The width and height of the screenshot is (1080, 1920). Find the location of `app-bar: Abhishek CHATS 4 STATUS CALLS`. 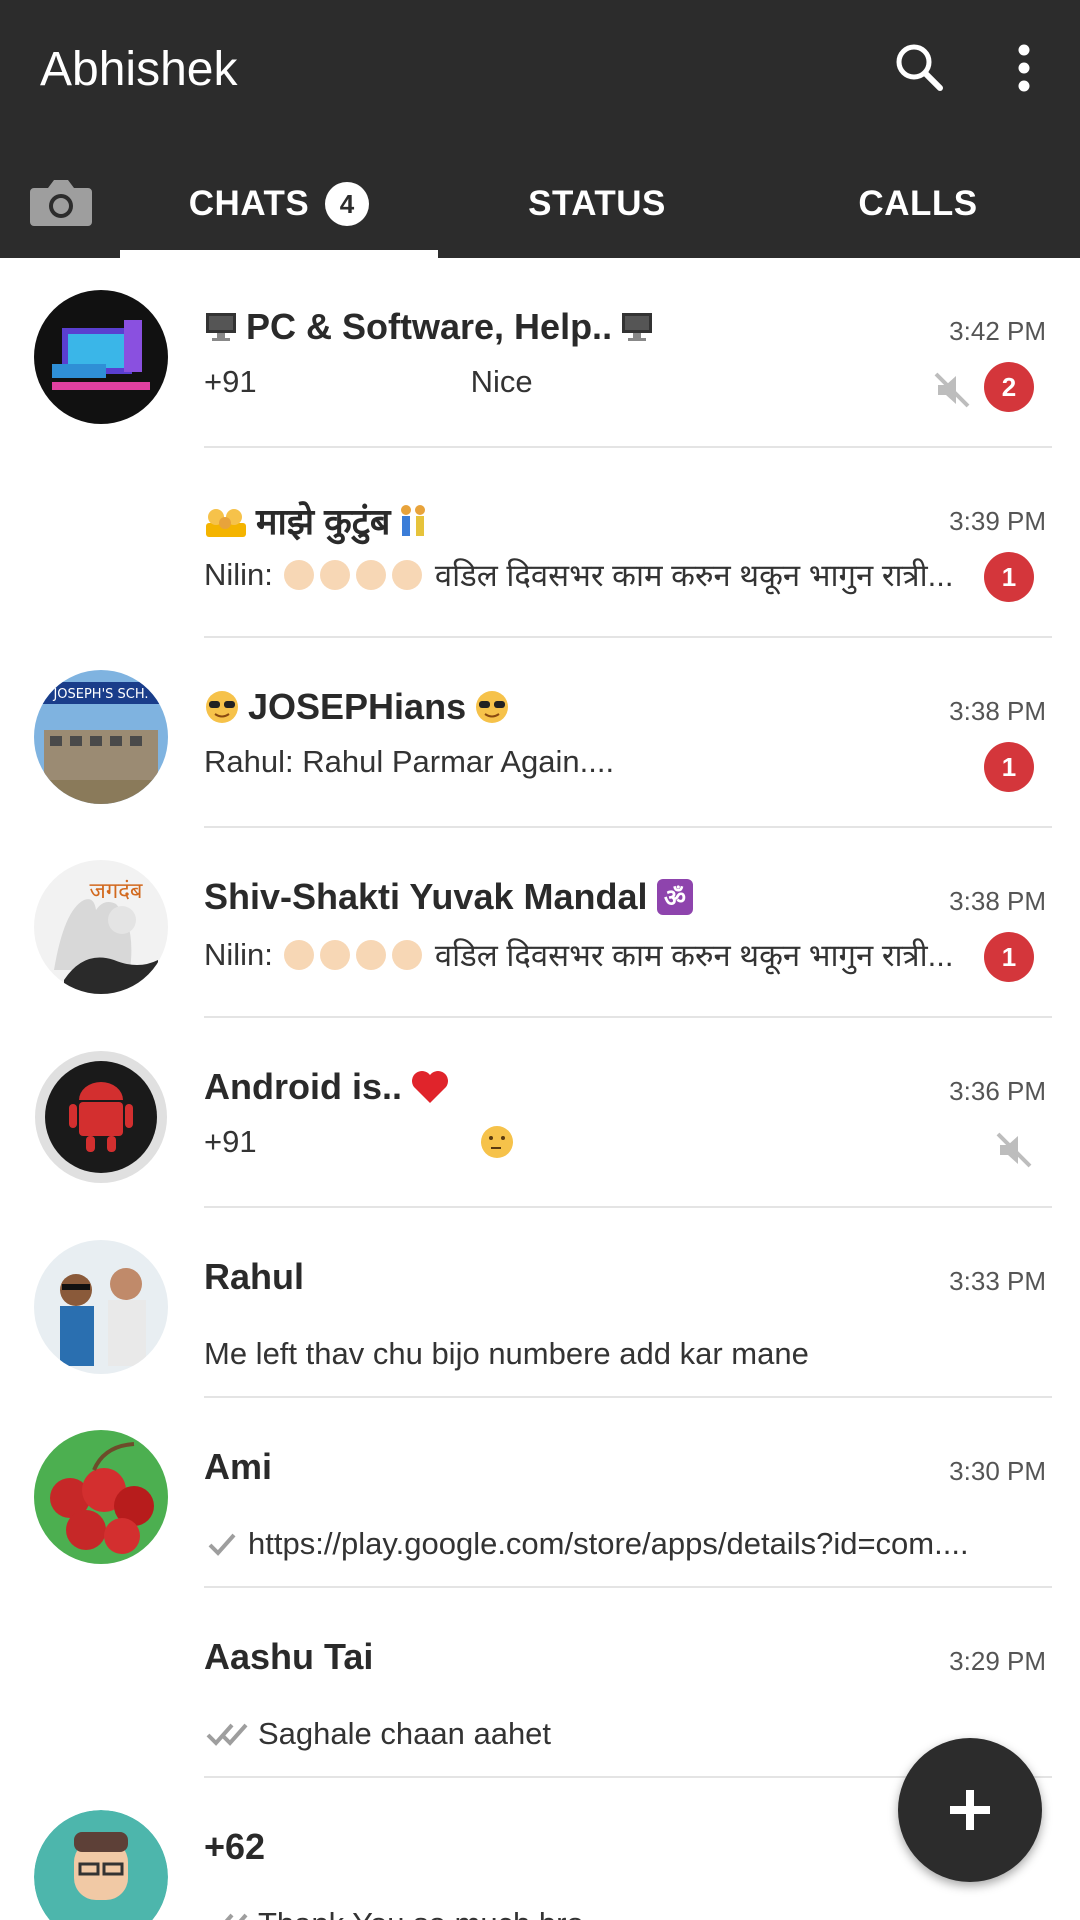

app-bar: Abhishek CHATS 4 STATUS CALLS is located at coordinates (540, 129).